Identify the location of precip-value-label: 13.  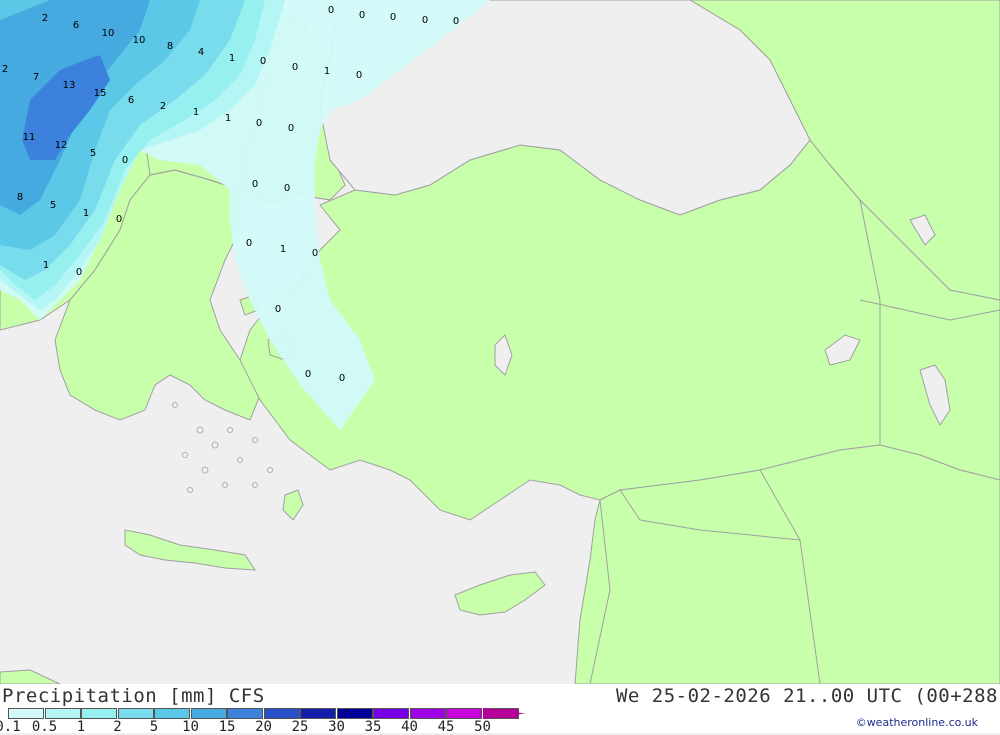
(69, 85).